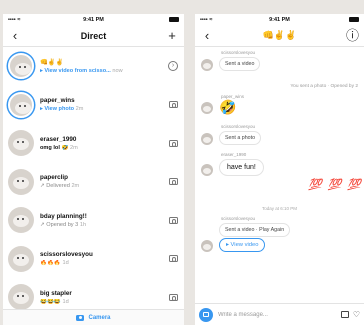 The width and height of the screenshot is (364, 325). What do you see at coordinates (232, 167) in the screenshot?
I see `message-row: have fun!` at bounding box center [232, 167].